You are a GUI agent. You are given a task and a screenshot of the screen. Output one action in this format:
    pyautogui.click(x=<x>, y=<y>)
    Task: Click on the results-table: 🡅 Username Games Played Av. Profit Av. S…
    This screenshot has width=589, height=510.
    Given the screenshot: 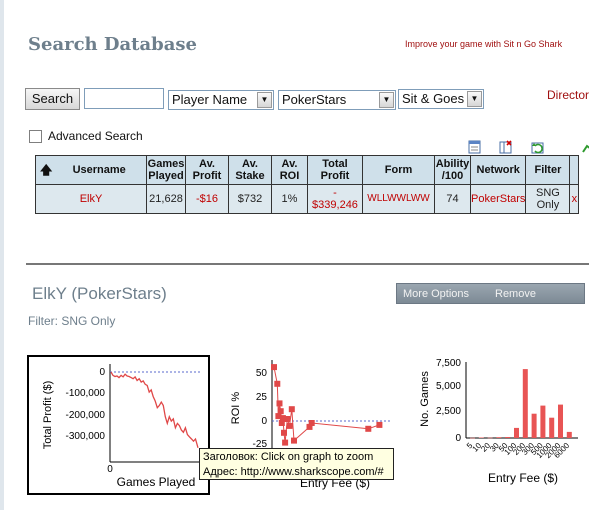 What is the action you would take?
    pyautogui.click(x=307, y=184)
    